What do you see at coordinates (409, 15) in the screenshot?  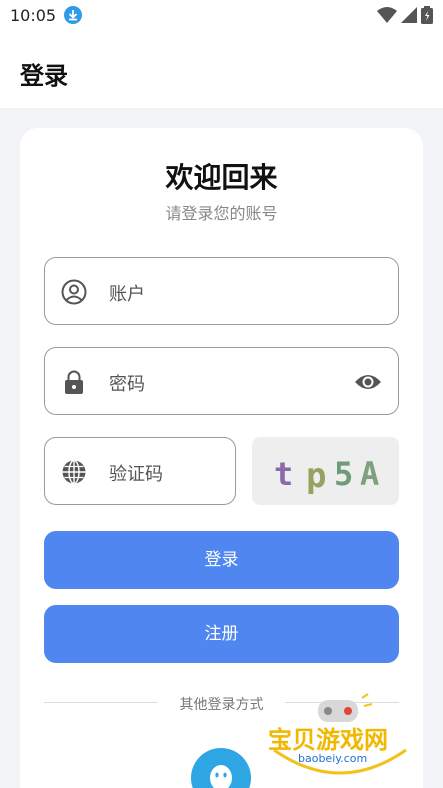 I see `signal-icon` at bounding box center [409, 15].